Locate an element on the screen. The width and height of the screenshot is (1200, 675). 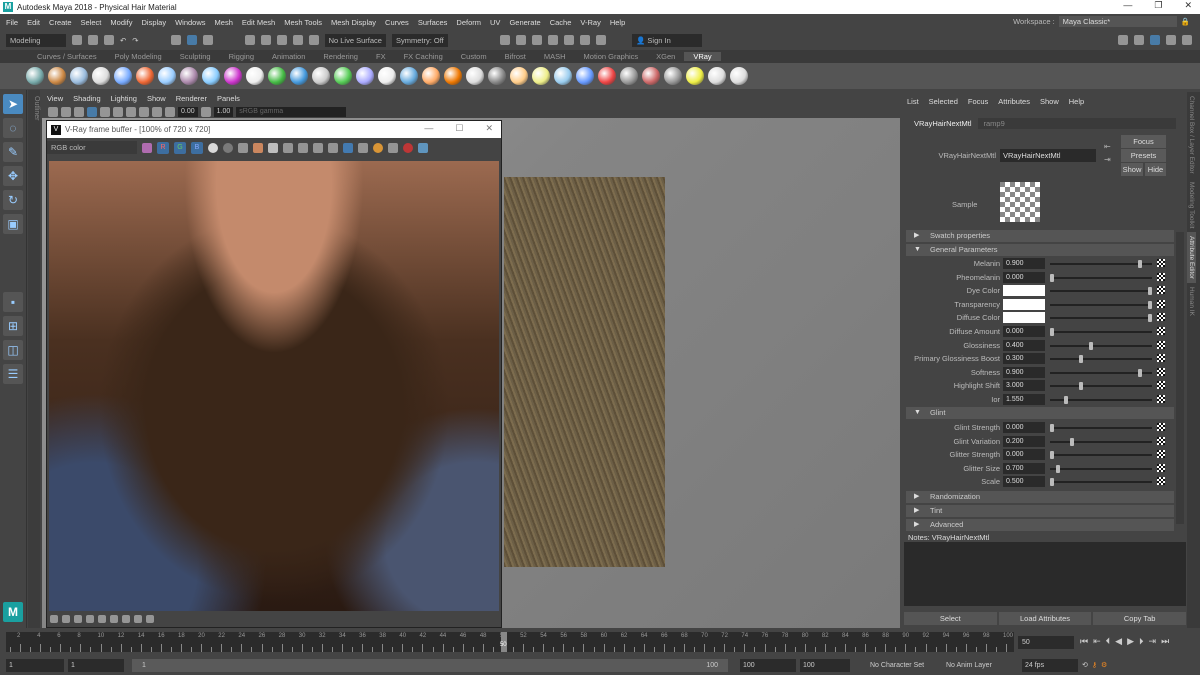
live-surface-field: No Live Surface is located at coordinates (355, 40).